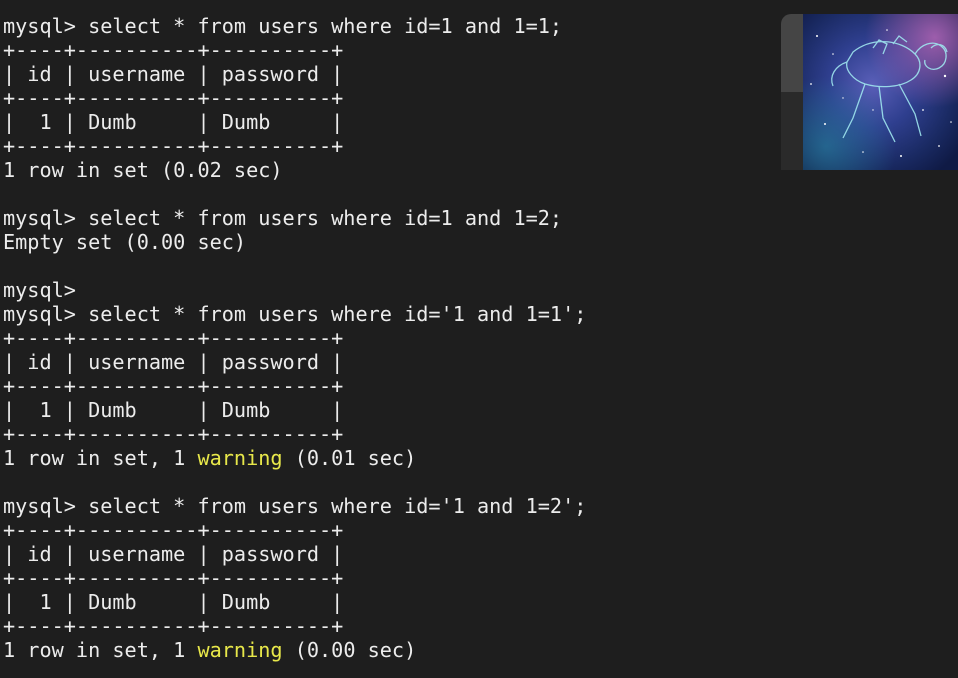 Image resolution: width=958 pixels, height=678 pixels. I want to click on command-line: mysql>, so click(39, 290).